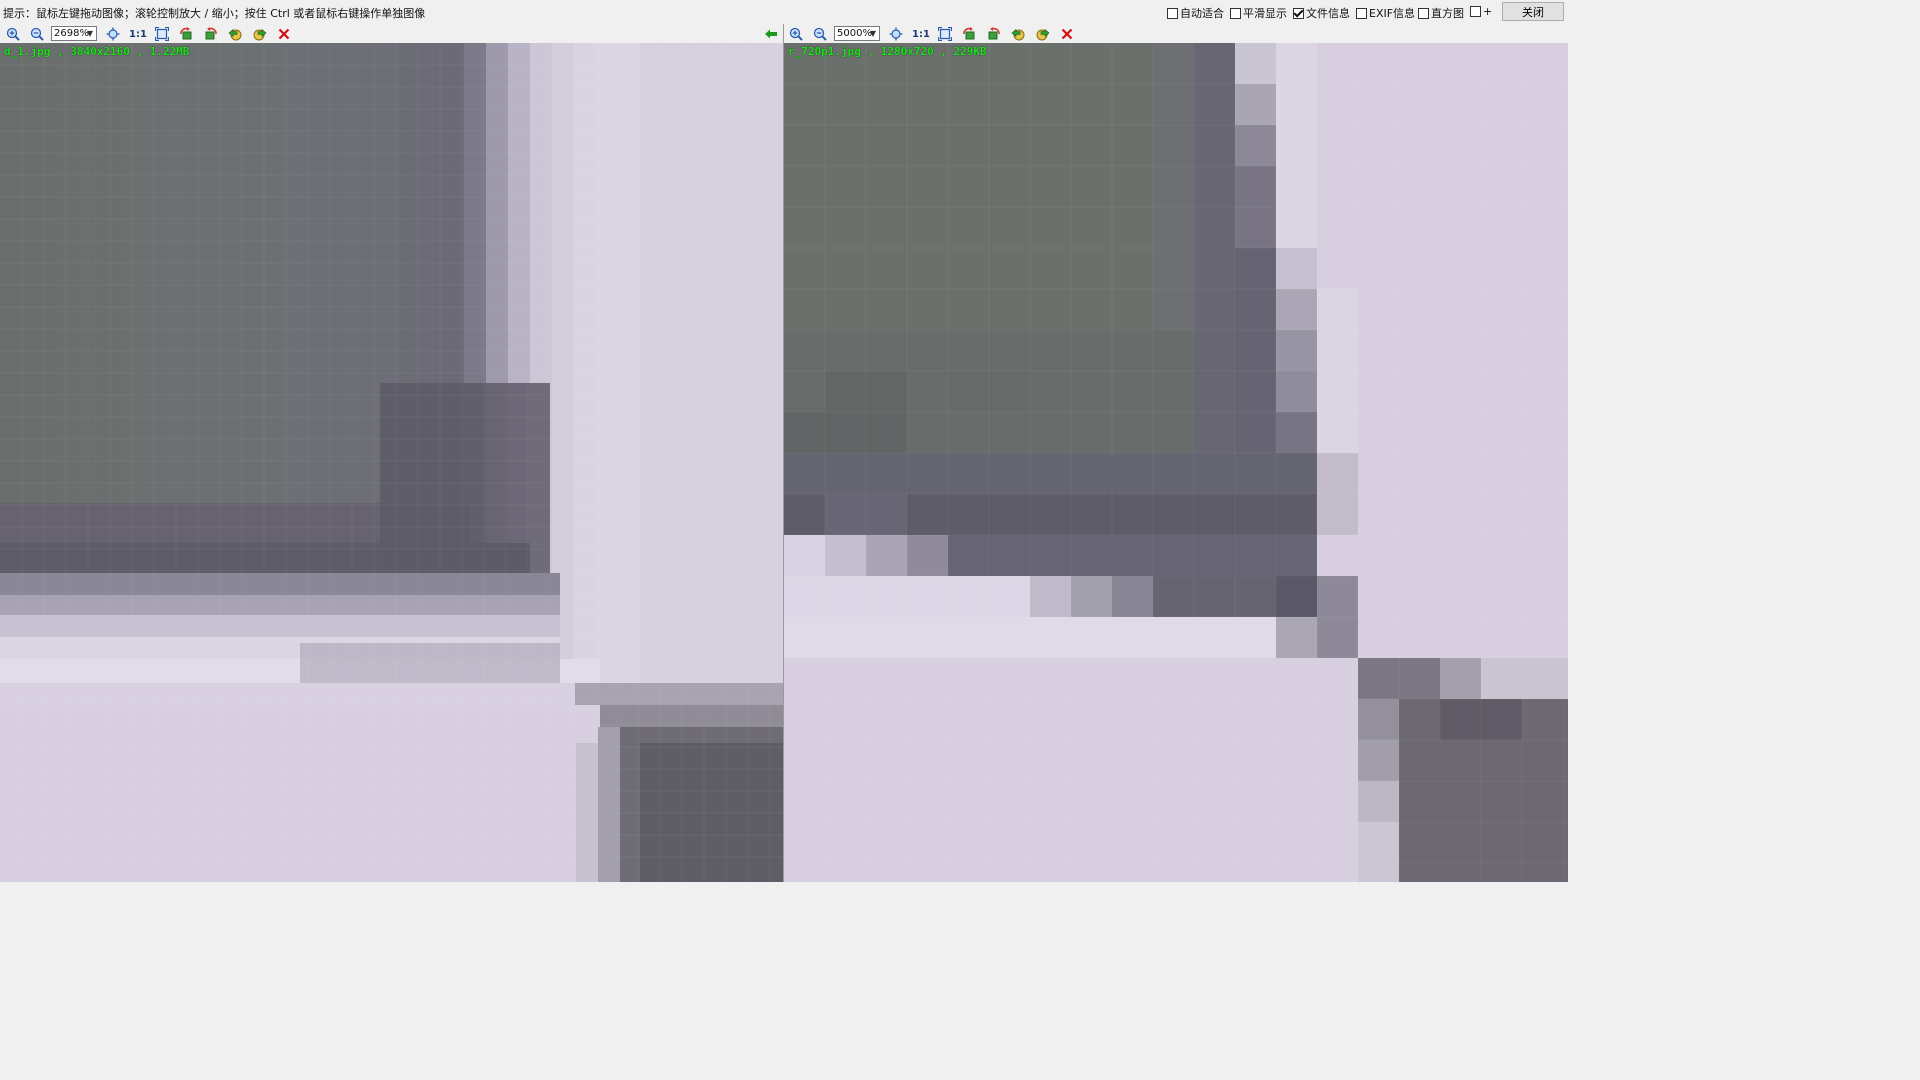  I want to click on option-exif-info: EXIF信息, so click(1385, 13).